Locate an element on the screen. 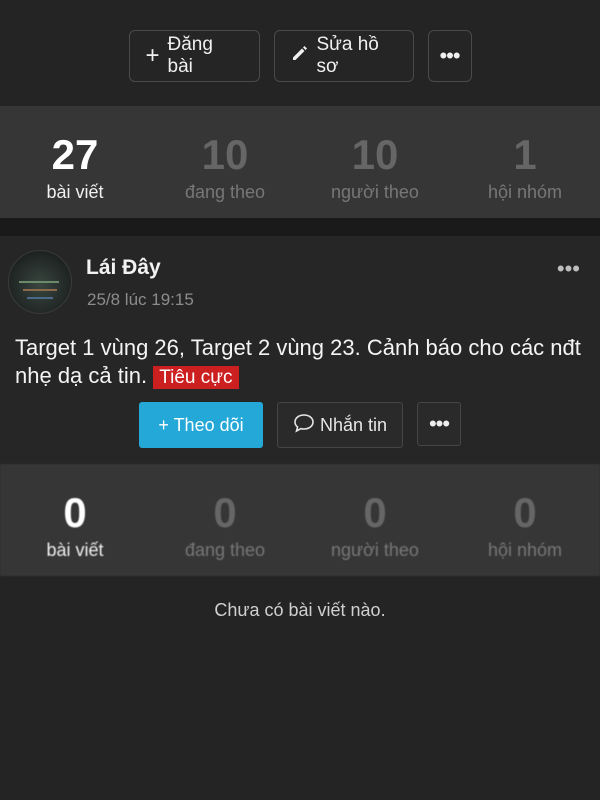 Image resolution: width=600 pixels, height=800 pixels. follow-button: + Theo dõi is located at coordinates (201, 425).